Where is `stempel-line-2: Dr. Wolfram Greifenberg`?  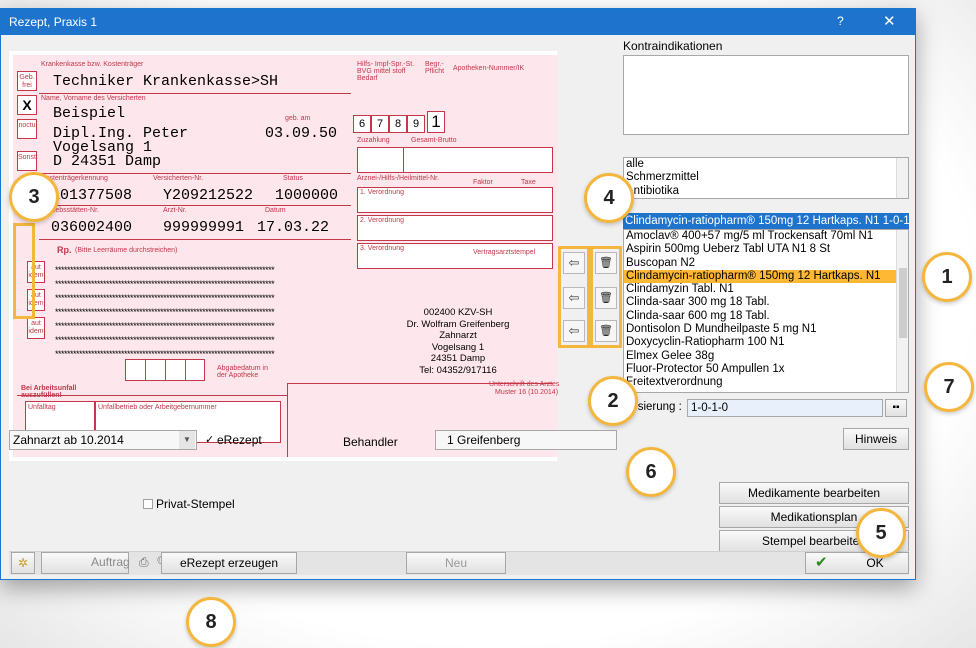 stempel-line-2: Dr. Wolfram Greifenberg is located at coordinates (458, 324).